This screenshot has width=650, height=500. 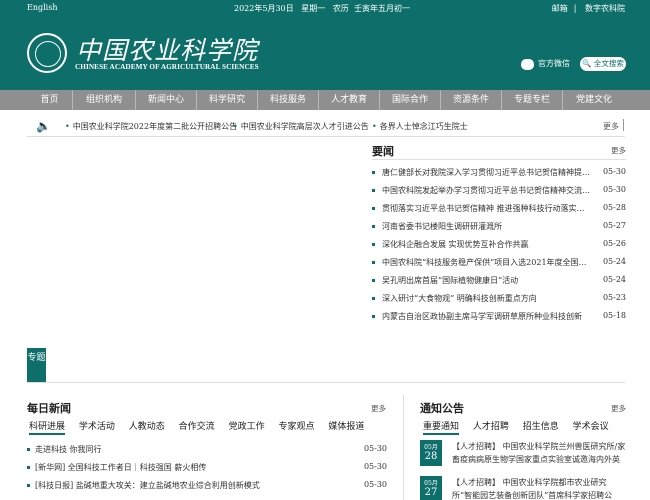 What do you see at coordinates (346, 427) in the screenshot?
I see `tab-media: 媒体报道` at bounding box center [346, 427].